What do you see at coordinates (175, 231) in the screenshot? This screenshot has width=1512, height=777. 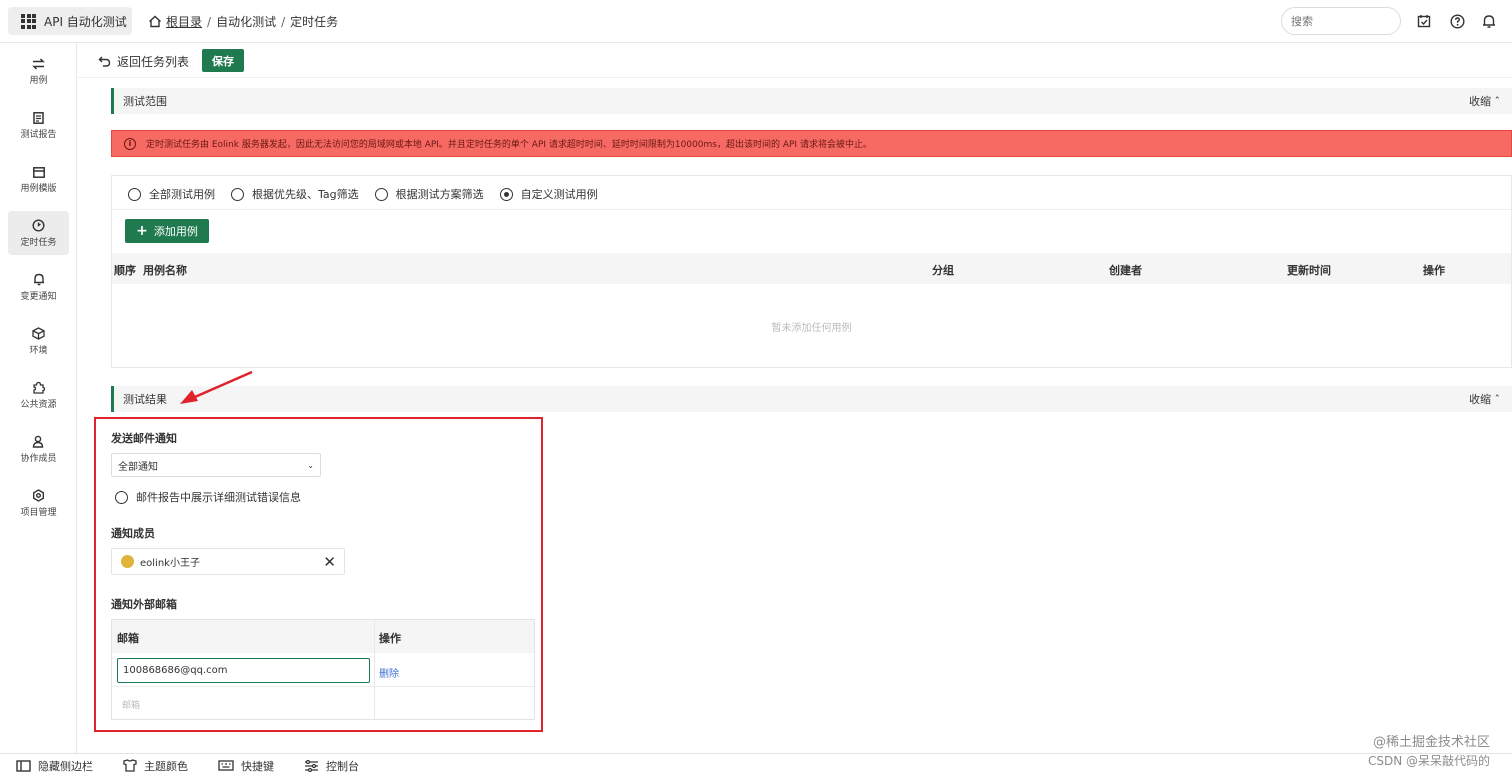 I see `add-case-label: 添加用例` at bounding box center [175, 231].